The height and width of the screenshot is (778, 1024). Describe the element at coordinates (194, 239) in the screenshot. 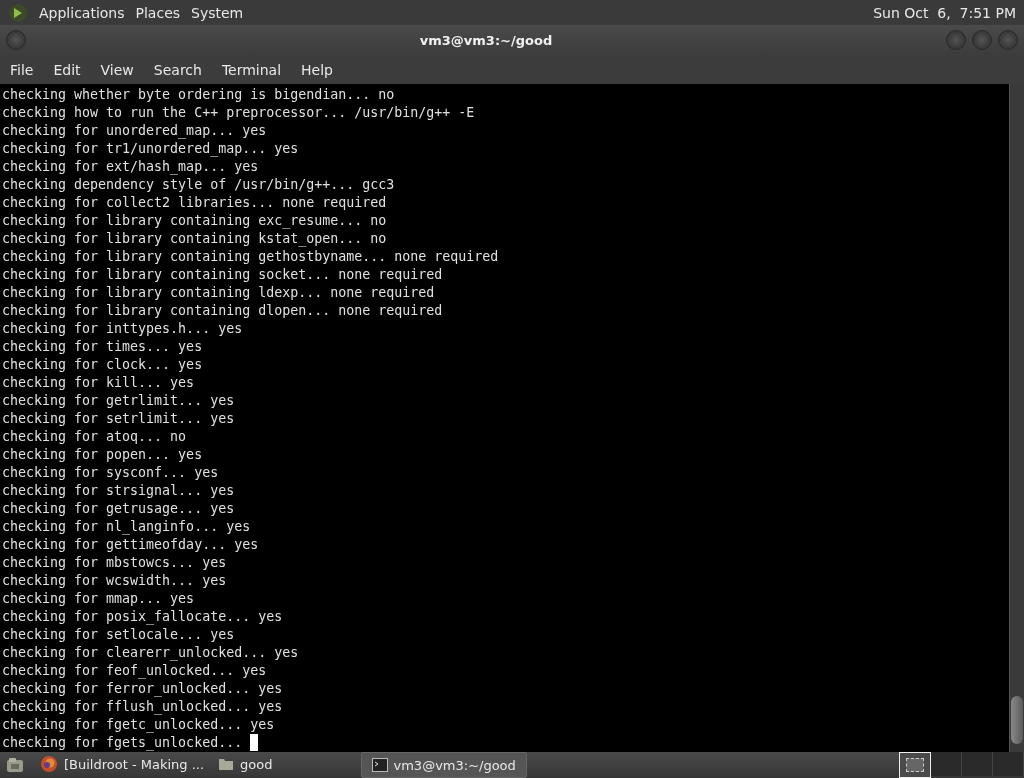

I see `terminal-line: checking for library containing kstat_open... no` at that location.